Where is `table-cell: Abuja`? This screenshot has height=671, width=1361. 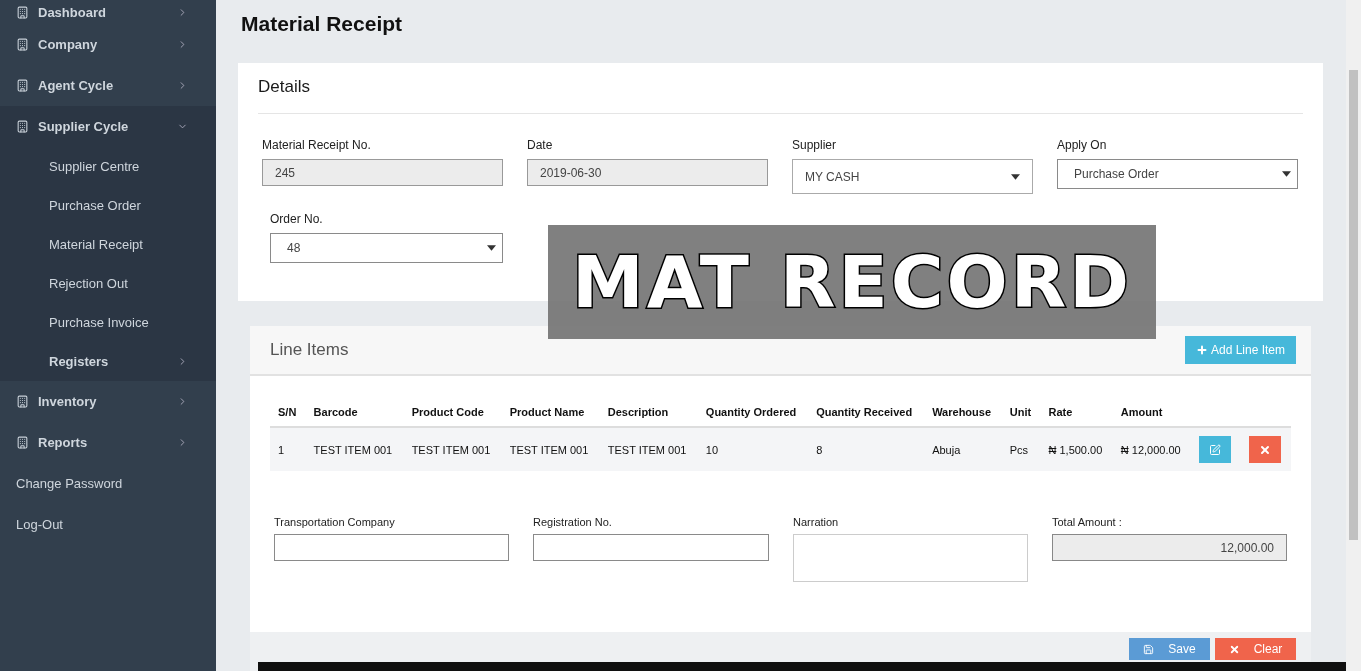 table-cell: Abuja is located at coordinates (963, 449).